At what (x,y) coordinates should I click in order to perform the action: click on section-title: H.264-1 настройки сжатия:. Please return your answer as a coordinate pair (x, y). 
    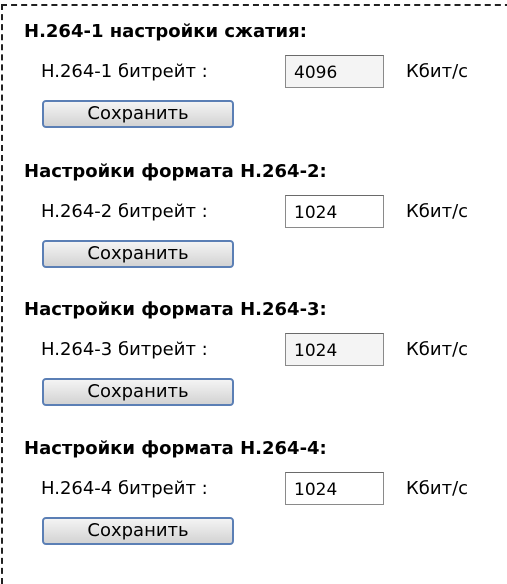
    Looking at the image, I should click on (165, 31).